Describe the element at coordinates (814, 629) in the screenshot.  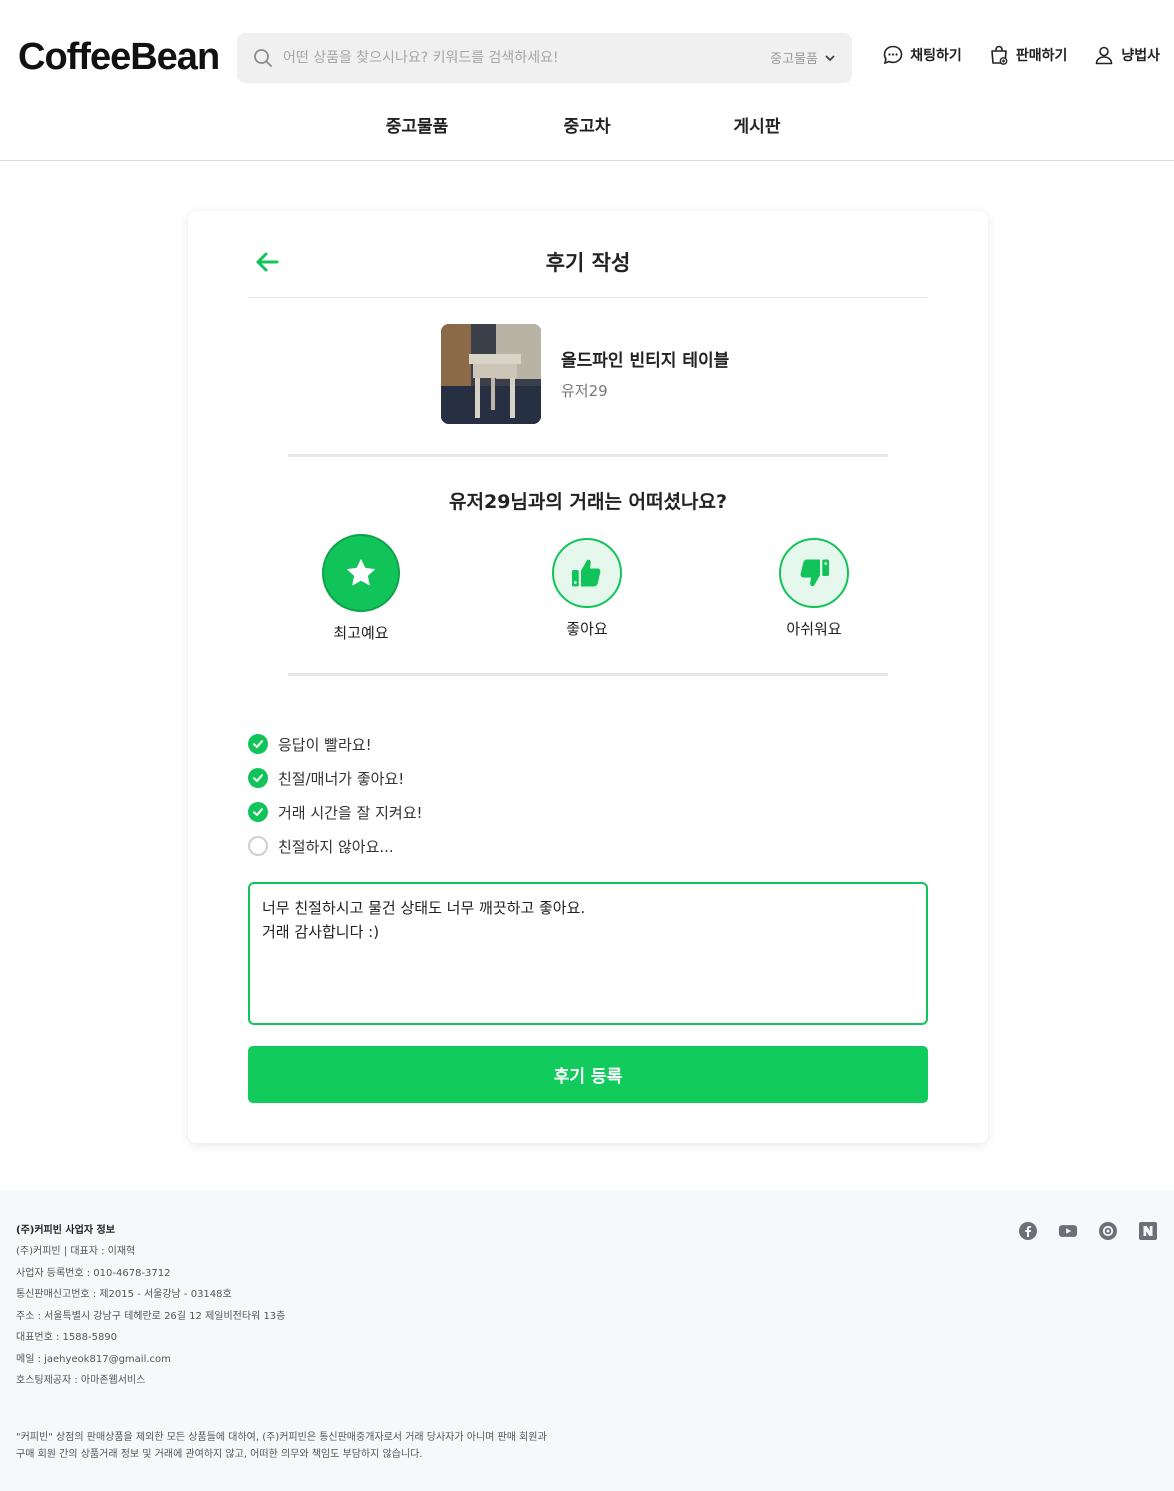
I see `rating-disappointing-label: 아쉬워요` at that location.